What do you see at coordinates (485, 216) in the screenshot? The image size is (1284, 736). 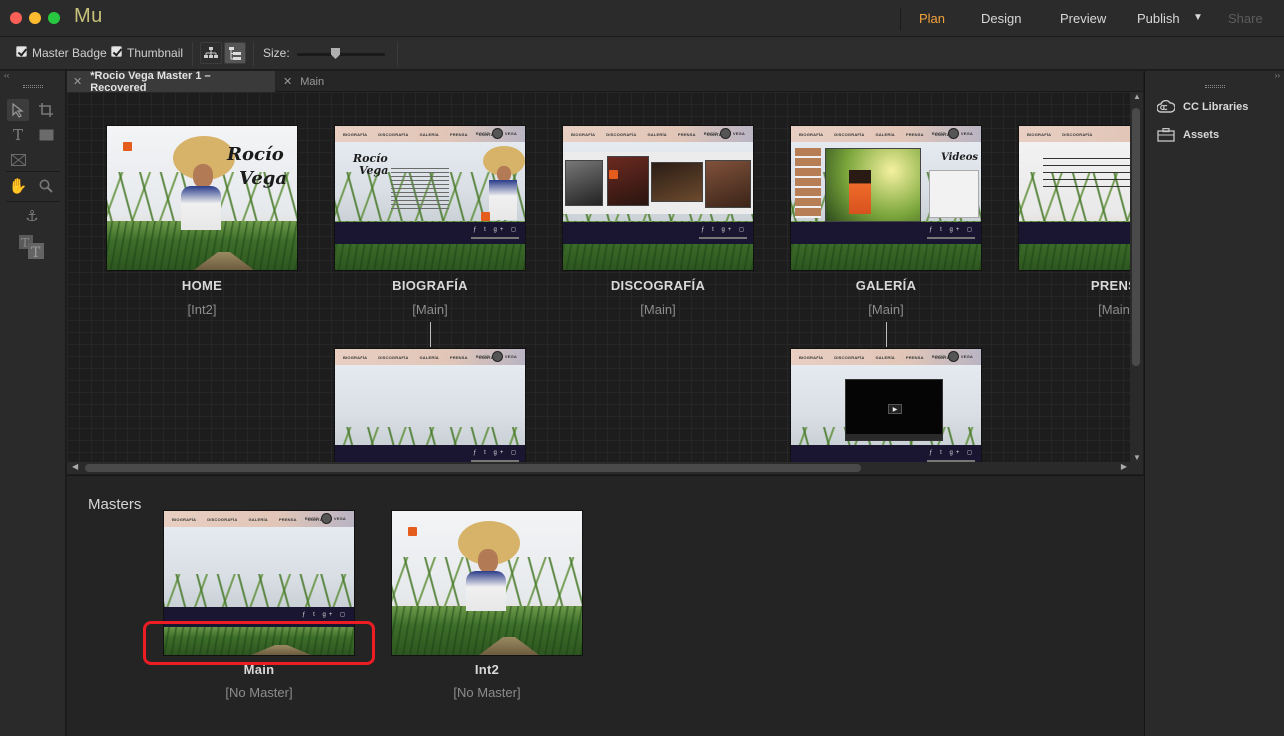 I see `orange-button-icon` at bounding box center [485, 216].